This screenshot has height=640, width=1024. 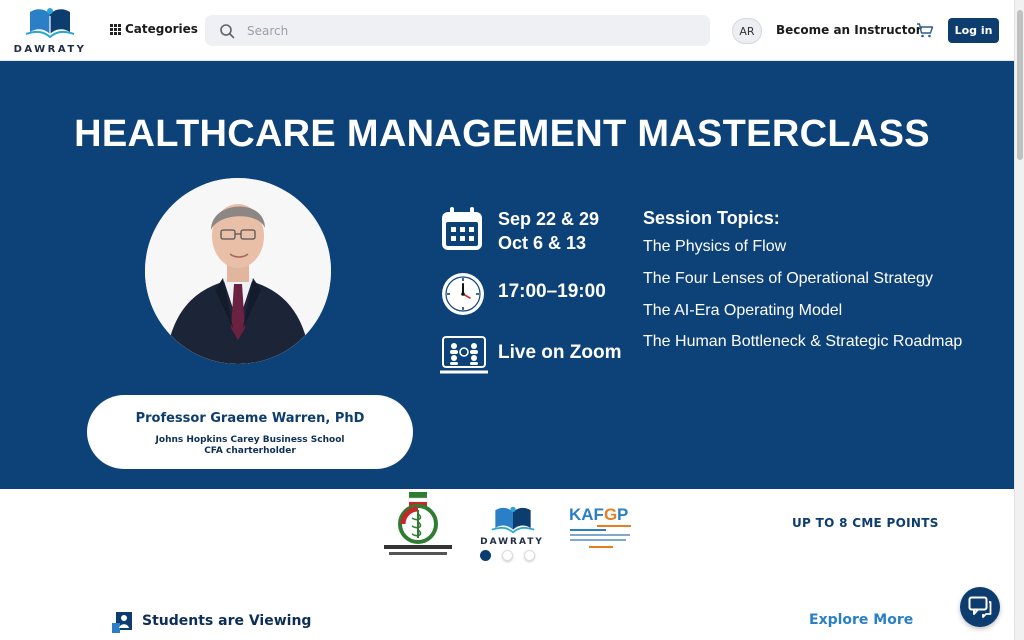 What do you see at coordinates (747, 31) in the screenshot?
I see `language-switch: AR` at bounding box center [747, 31].